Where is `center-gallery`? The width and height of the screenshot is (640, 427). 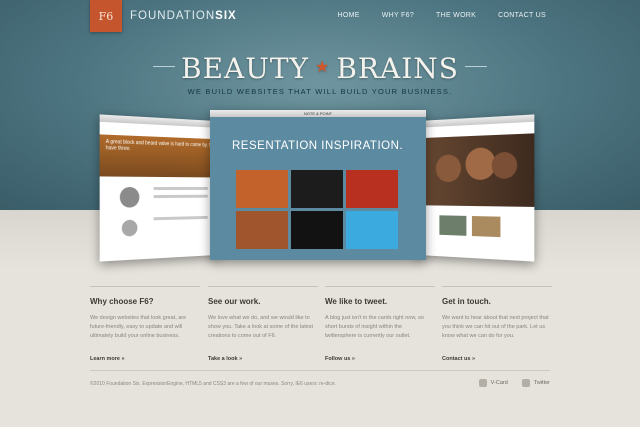
center-gallery is located at coordinates (317, 209).